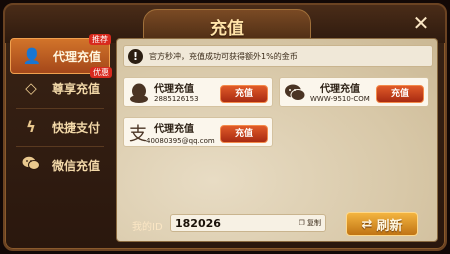 The width and height of the screenshot is (450, 254). What do you see at coordinates (223, 56) in the screenshot?
I see `notice-text: 官方秒冲，充值成功可获得额外1%的金币` at bounding box center [223, 56].